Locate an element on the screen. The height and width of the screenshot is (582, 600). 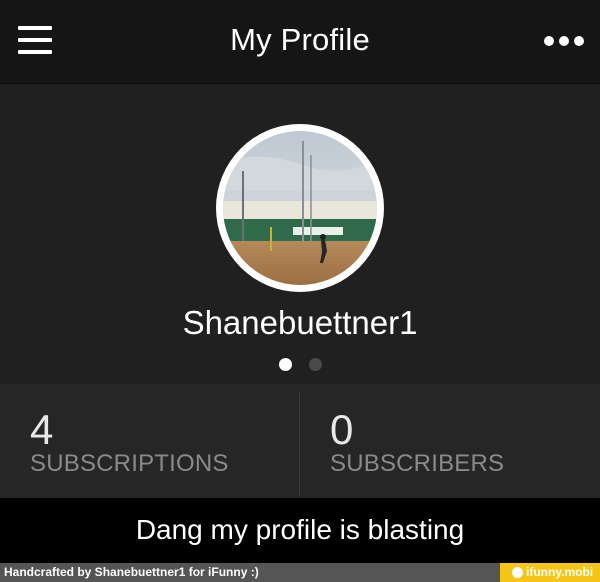
ifunny-site: ifunny.mobi is located at coordinates (560, 572).